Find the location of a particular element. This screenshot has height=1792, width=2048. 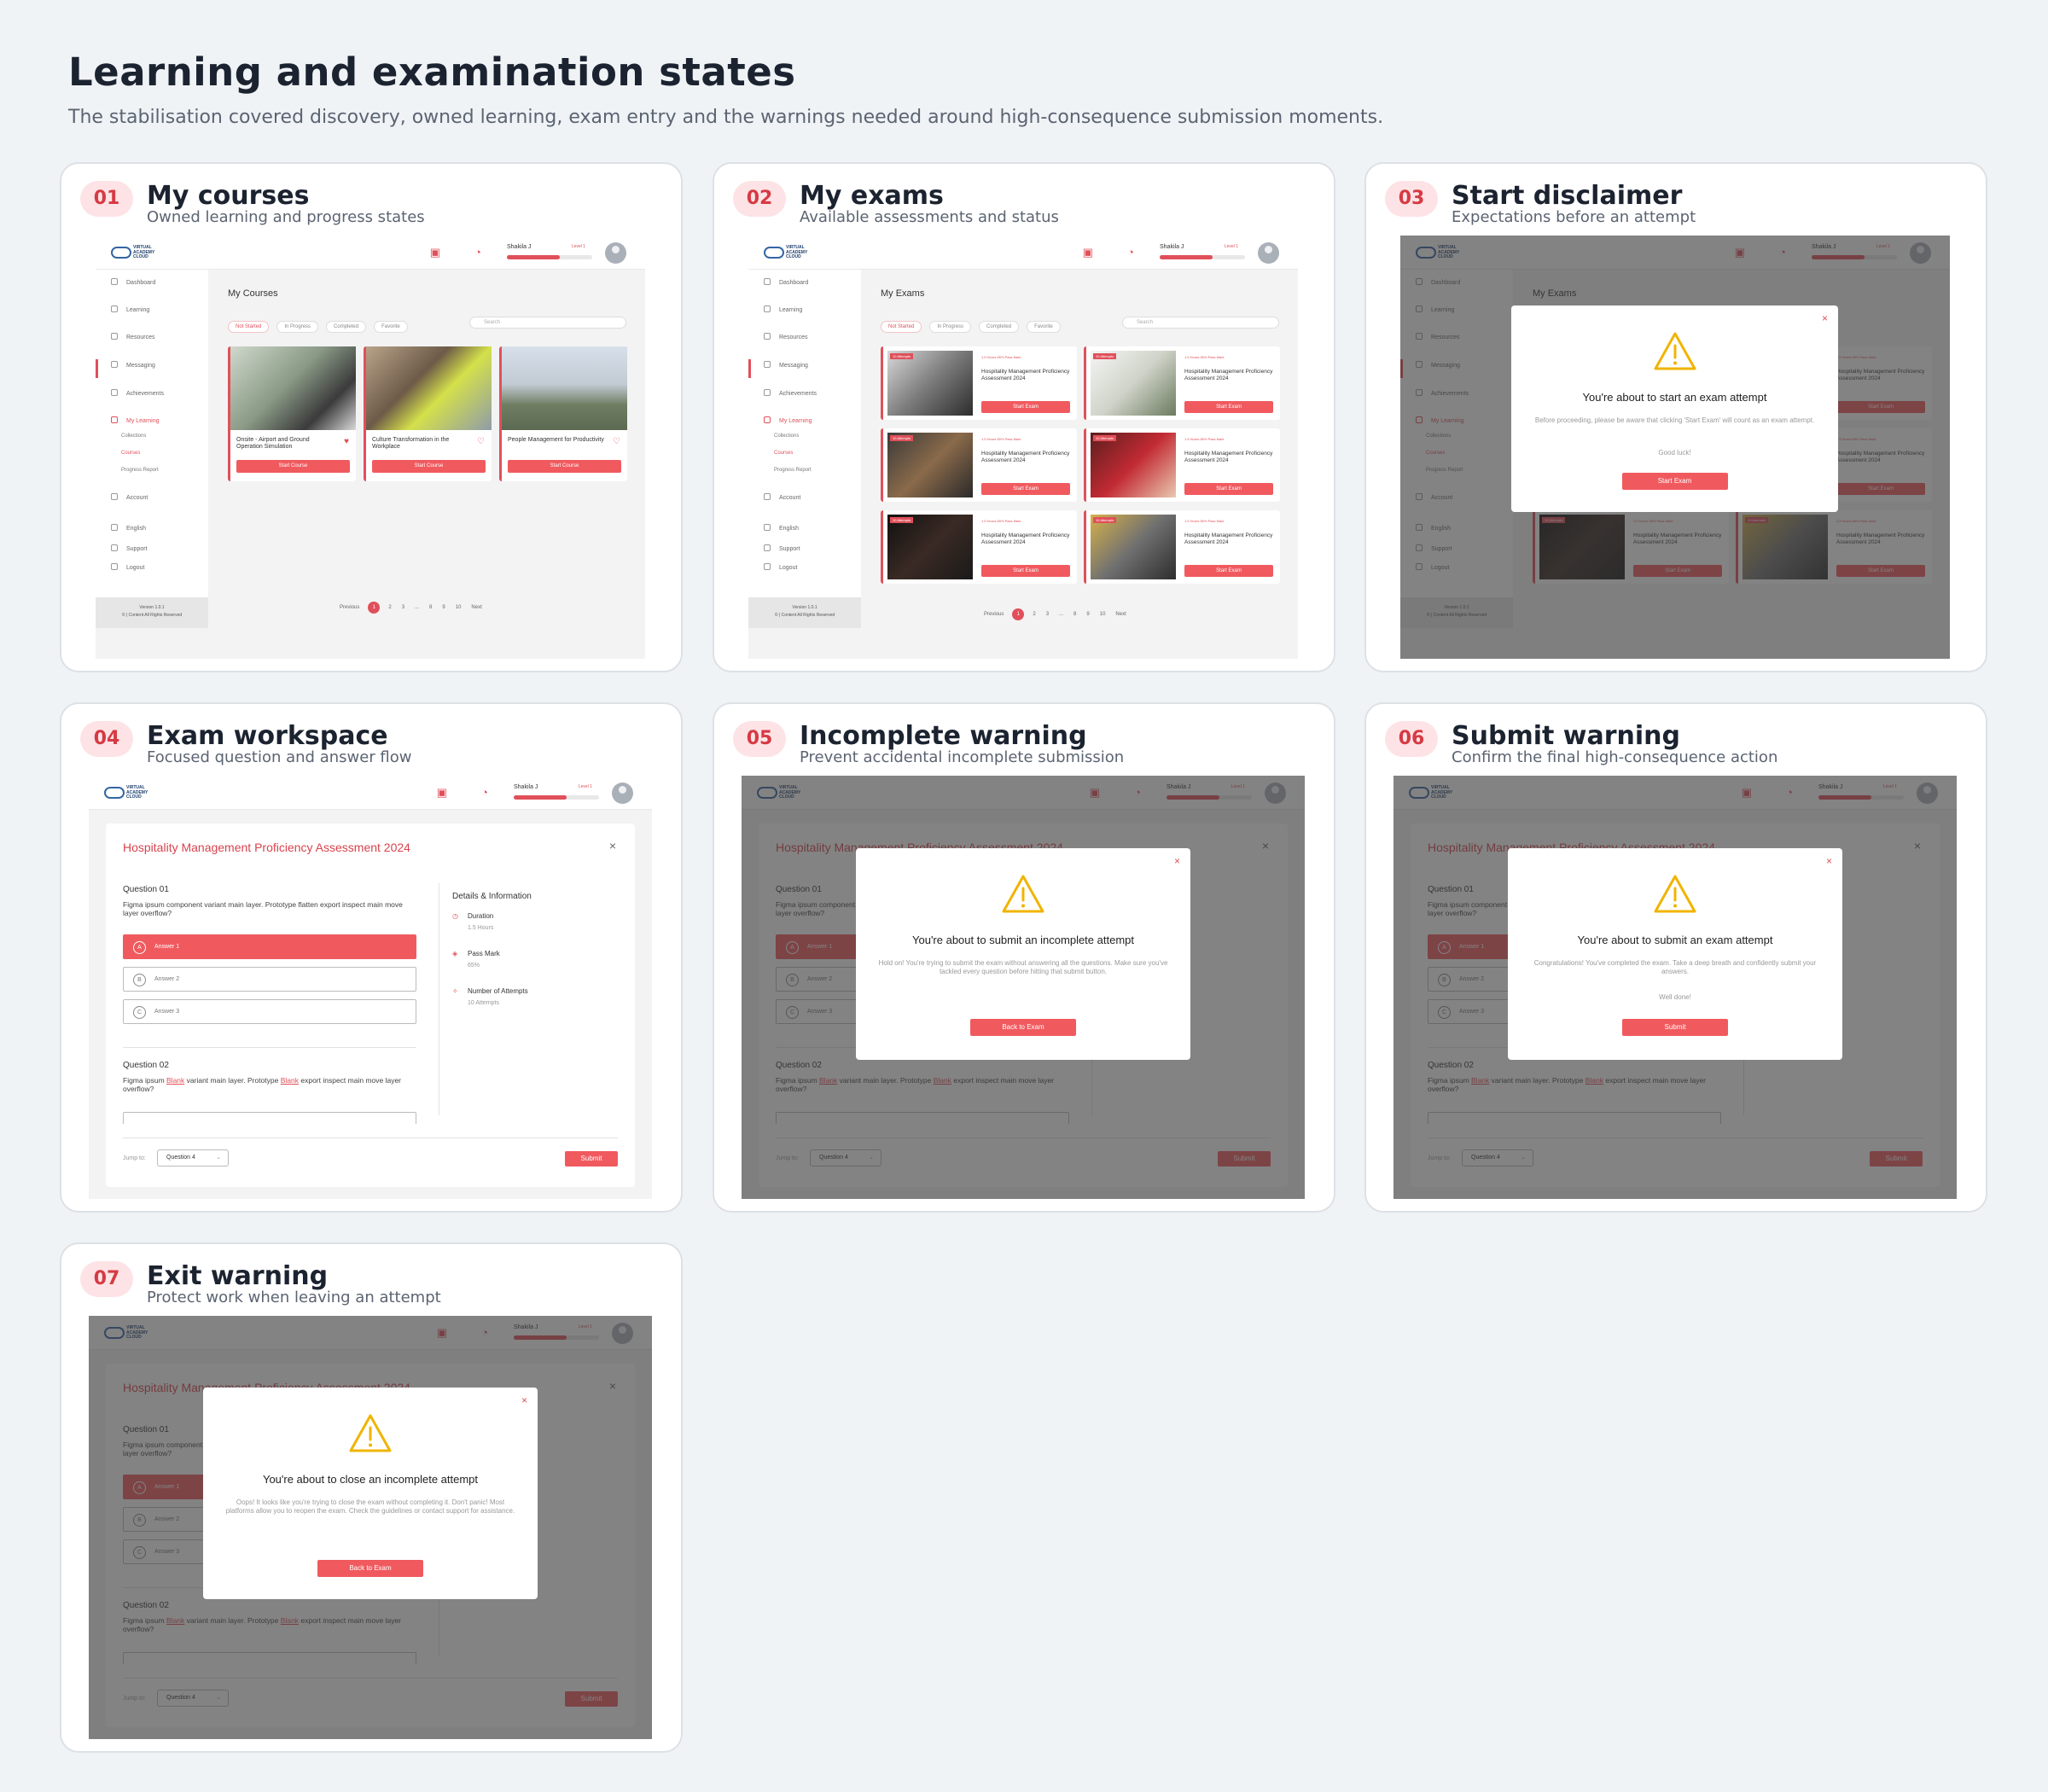

jump-to-select: Question 4 ⌄ is located at coordinates (193, 1158).